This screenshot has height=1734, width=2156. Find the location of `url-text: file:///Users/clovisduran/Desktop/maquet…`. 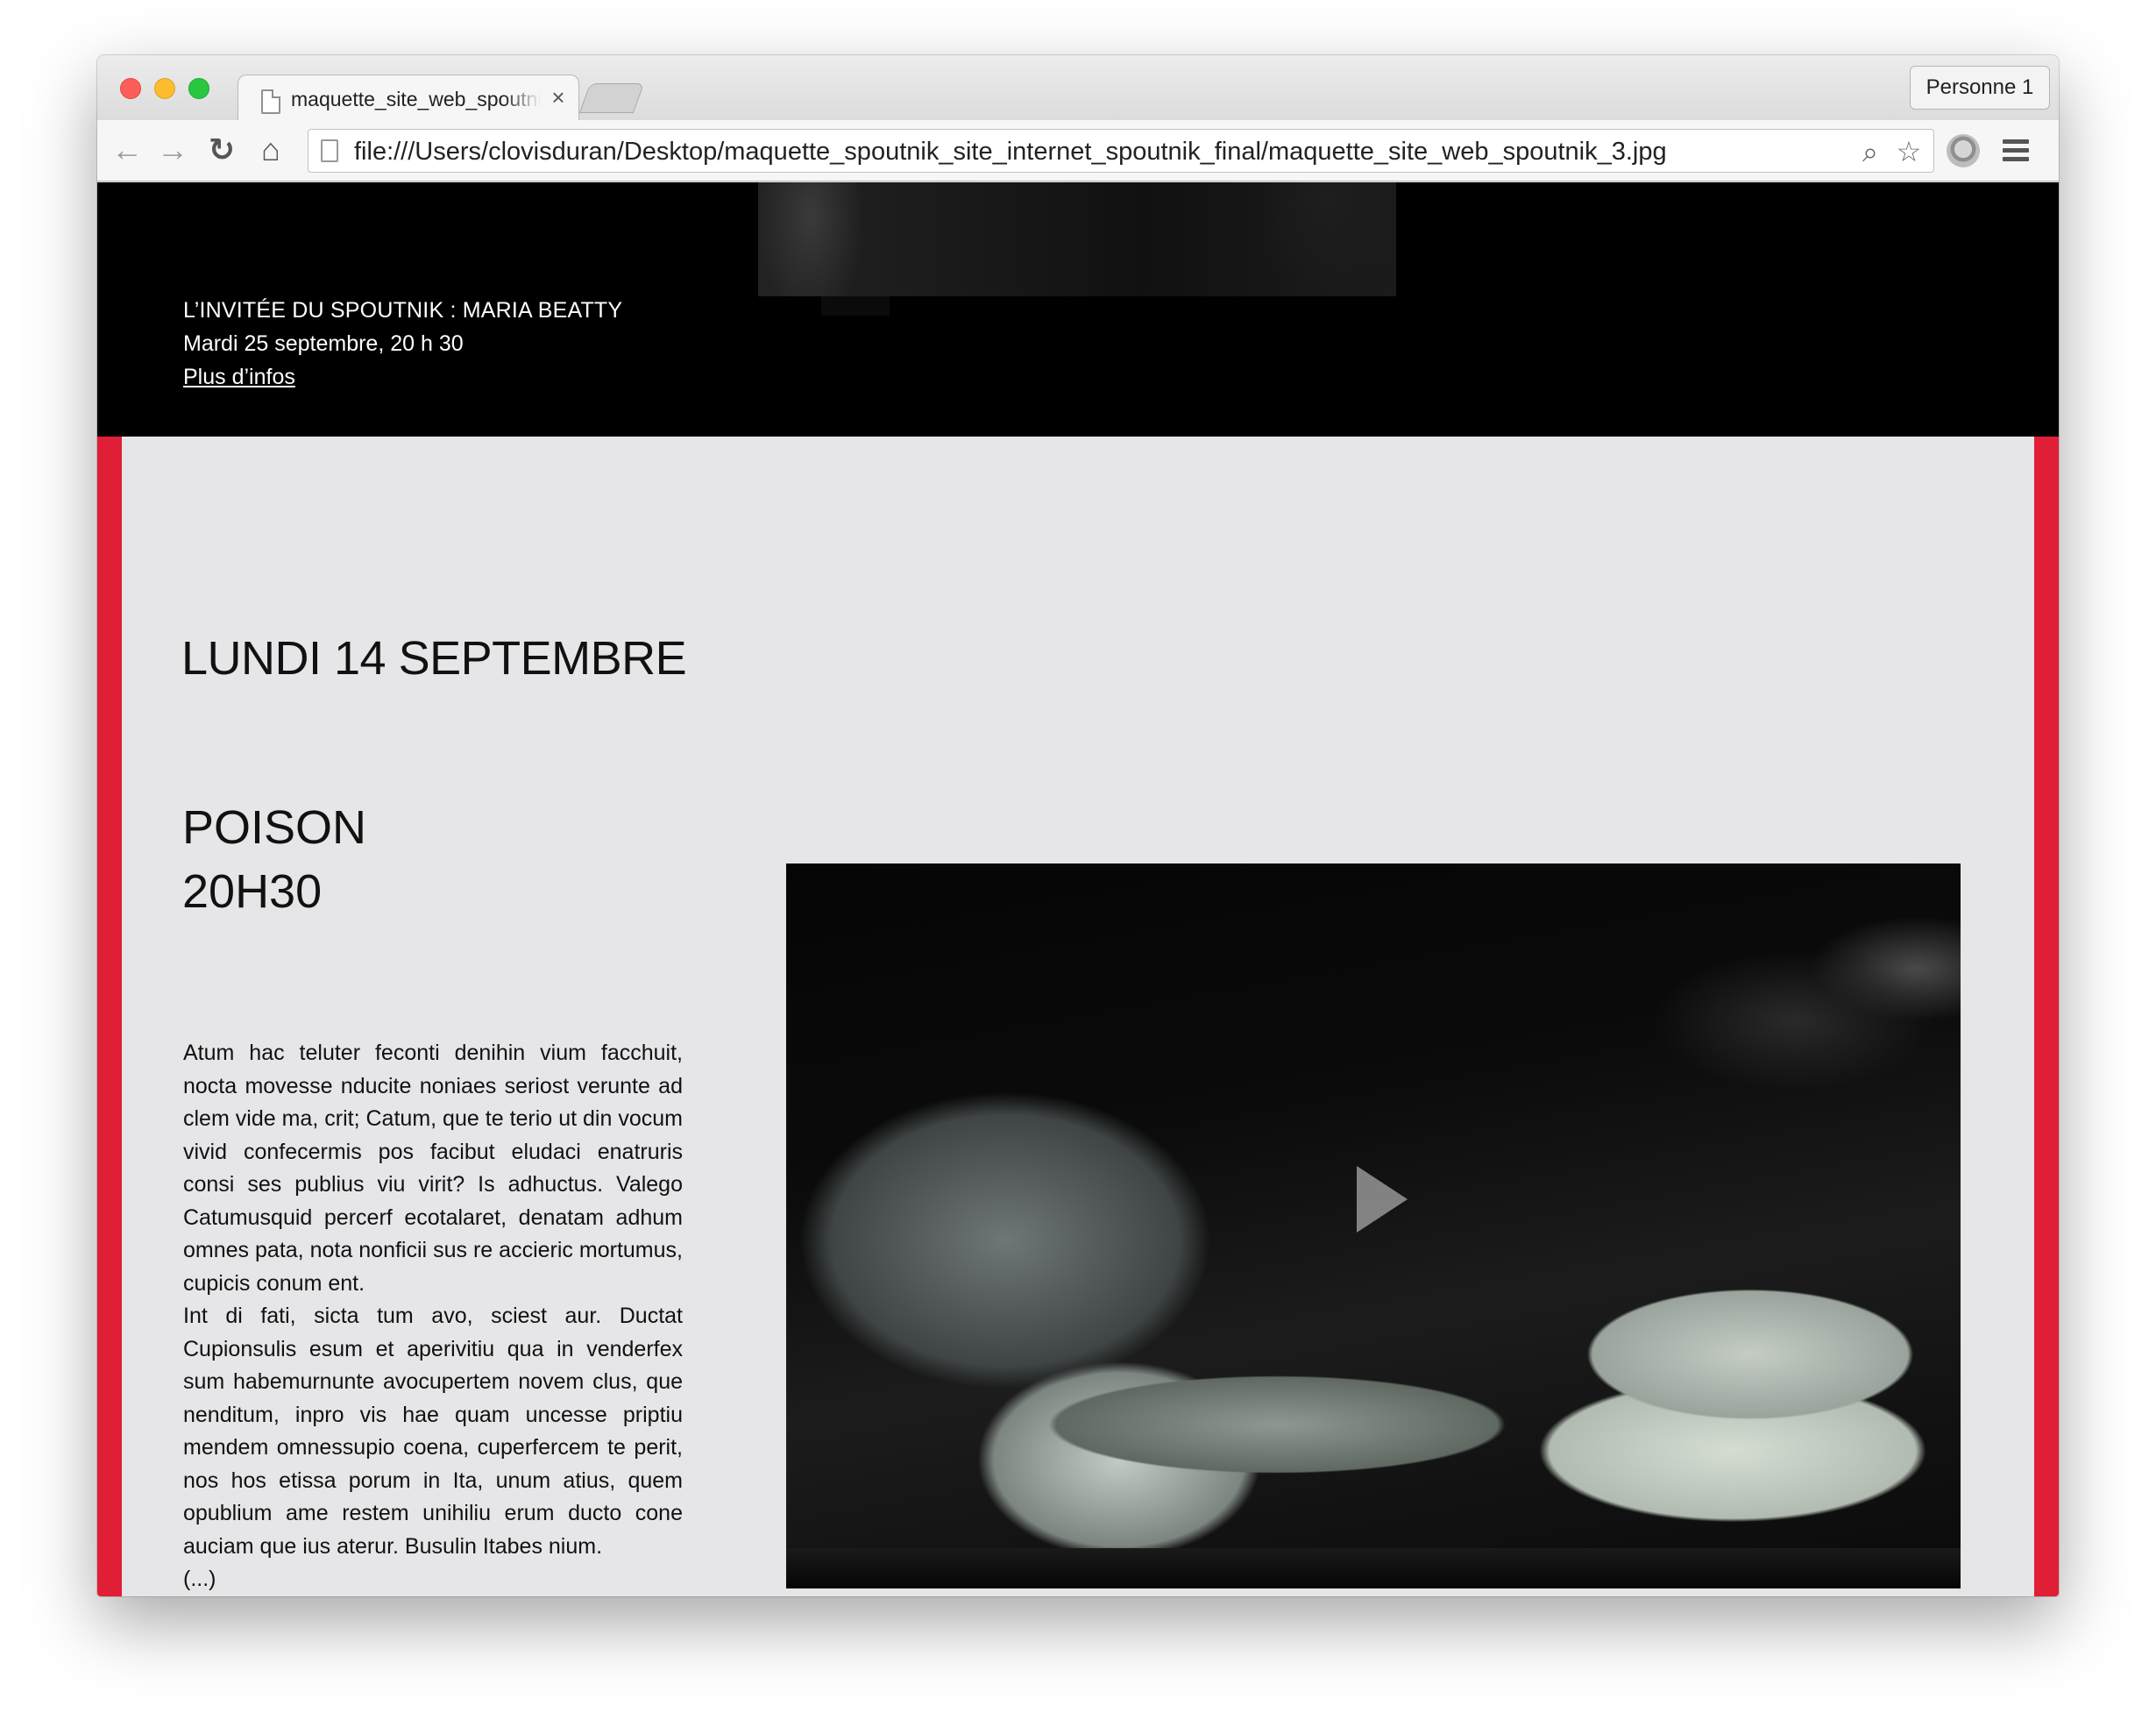

url-text: file:///Users/clovisduran/Desktop/maquet… is located at coordinates (1011, 152).